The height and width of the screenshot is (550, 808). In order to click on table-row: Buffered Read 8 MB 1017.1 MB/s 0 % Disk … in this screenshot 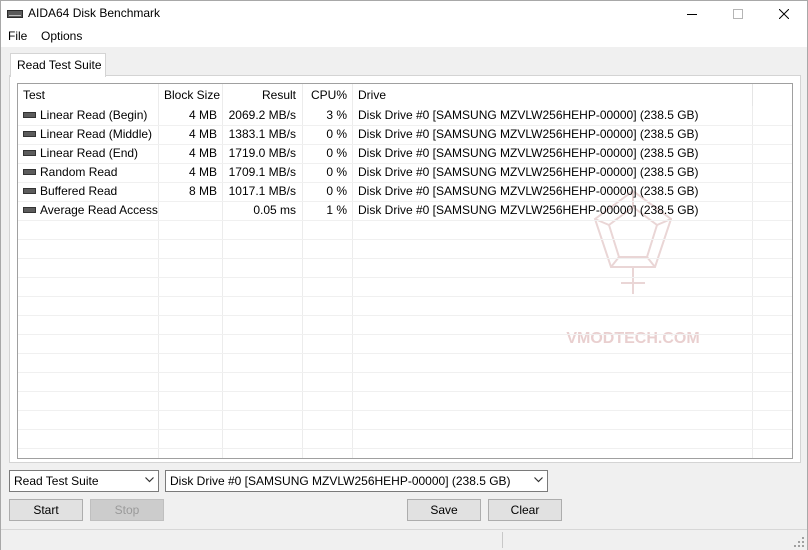, I will do `click(405, 192)`.